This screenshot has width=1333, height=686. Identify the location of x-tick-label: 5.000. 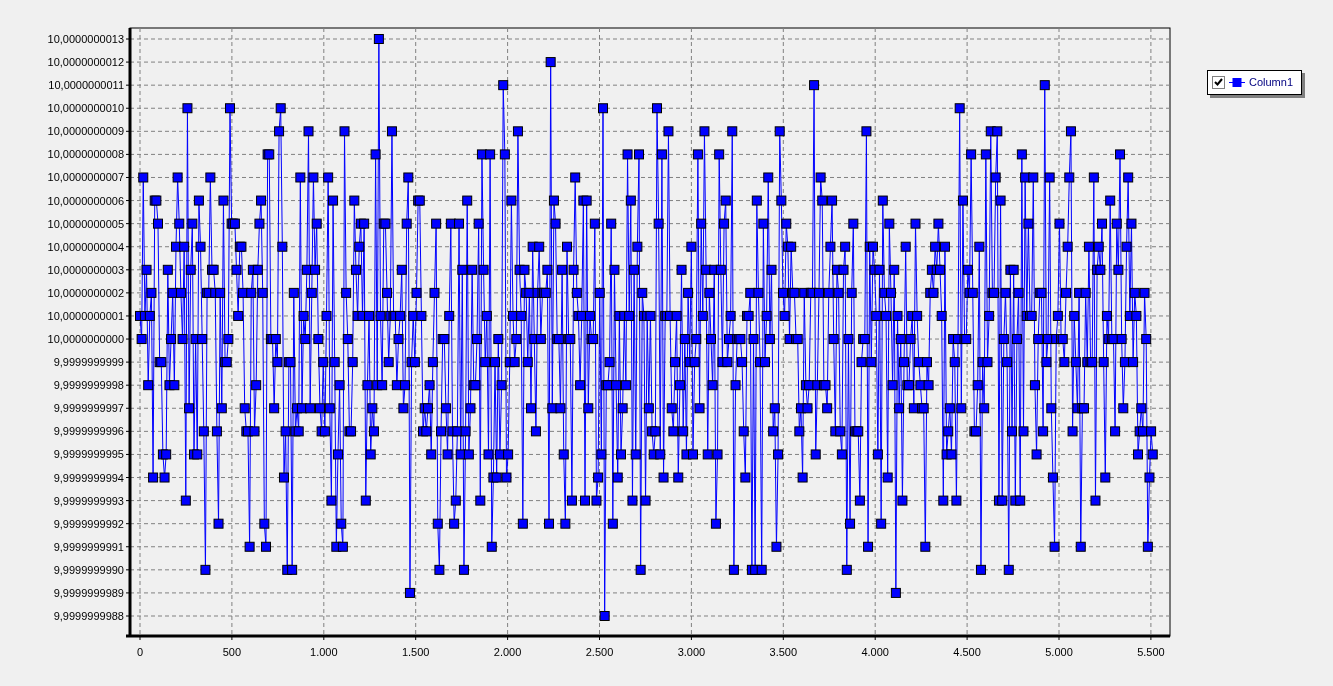
(1059, 652).